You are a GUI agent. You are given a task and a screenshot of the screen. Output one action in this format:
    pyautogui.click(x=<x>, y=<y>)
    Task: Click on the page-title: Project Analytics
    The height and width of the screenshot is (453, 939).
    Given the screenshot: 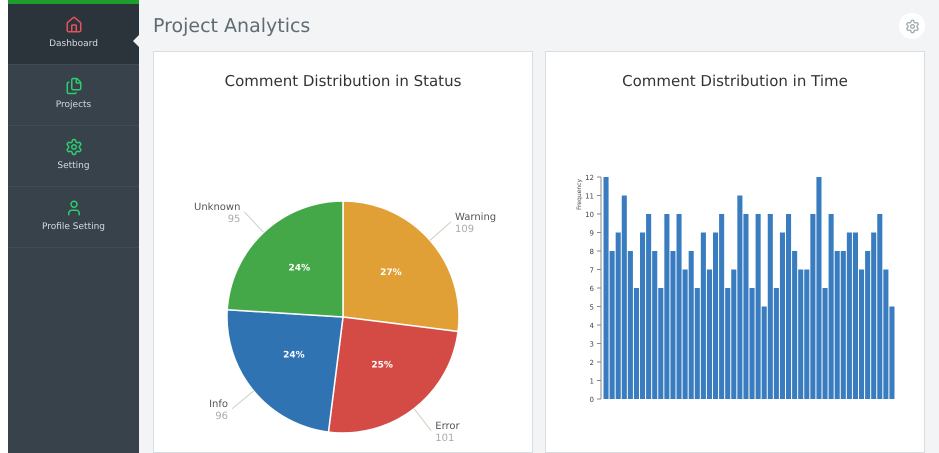 What is the action you would take?
    pyautogui.click(x=231, y=26)
    